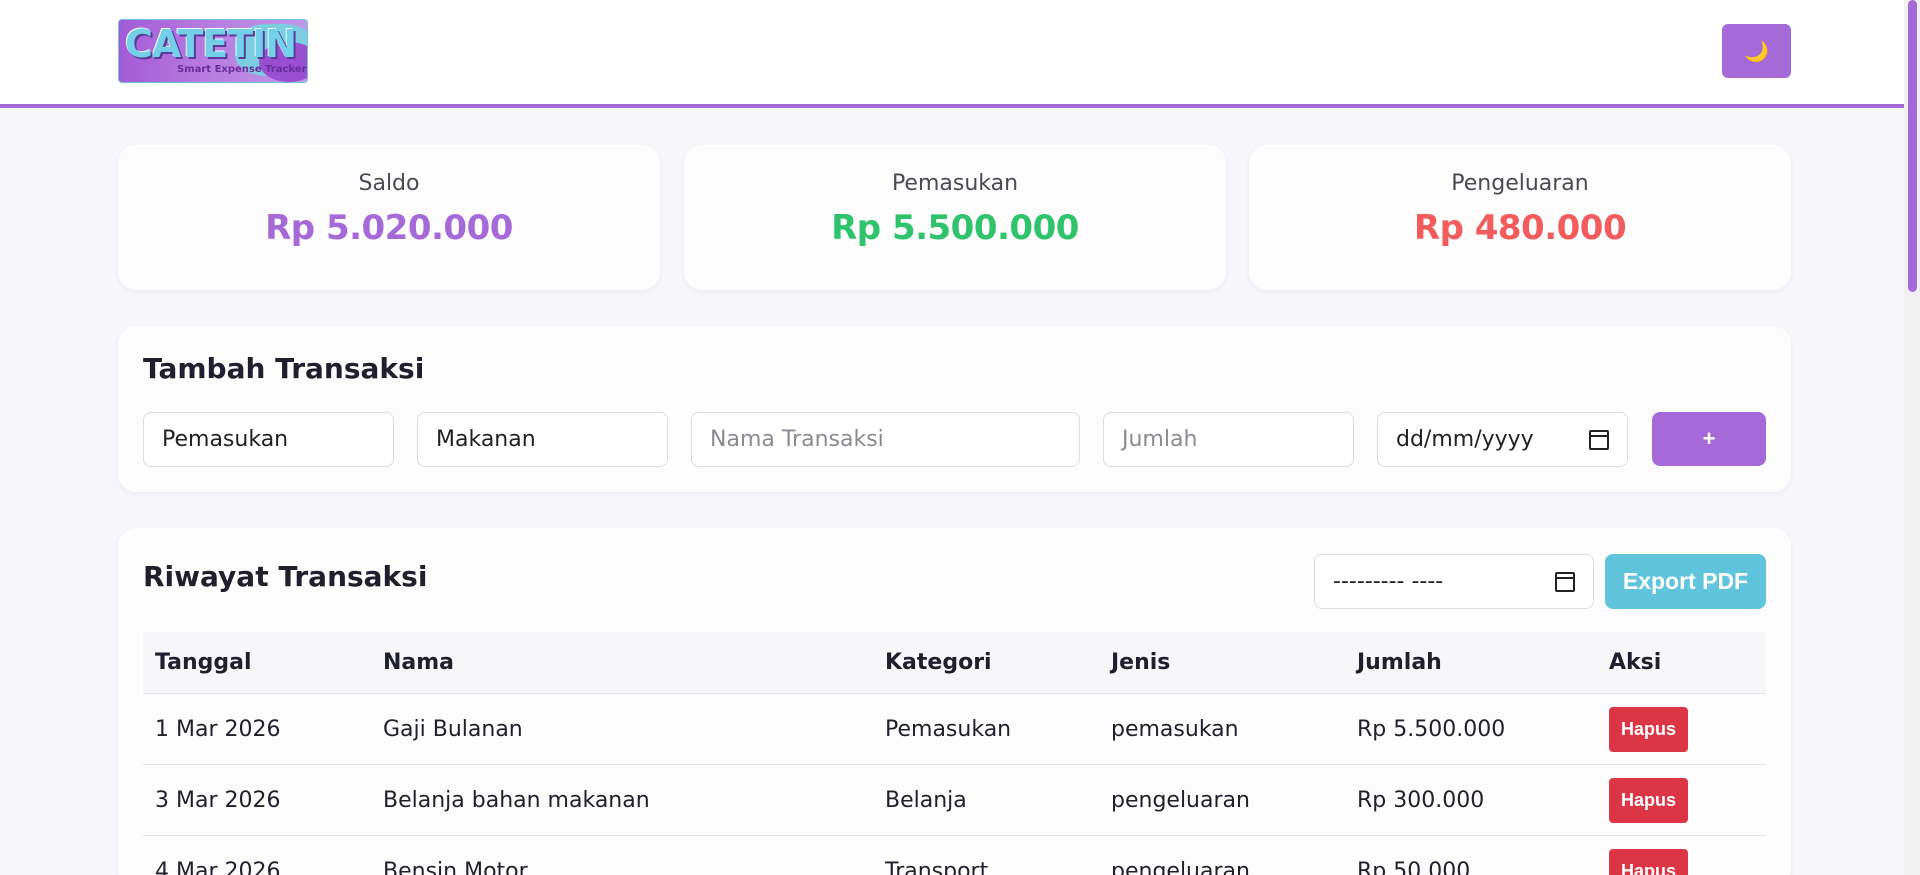 Image resolution: width=1920 pixels, height=875 pixels. What do you see at coordinates (885, 439) in the screenshot?
I see `transaction-name-input: Nama Transaksi` at bounding box center [885, 439].